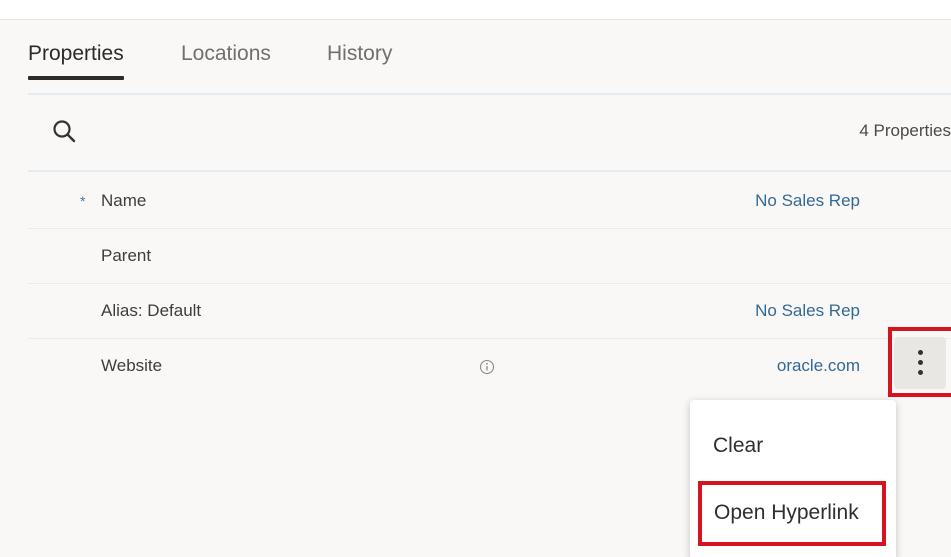  Describe the element at coordinates (132, 365) in the screenshot. I see `property-label: Website` at that location.